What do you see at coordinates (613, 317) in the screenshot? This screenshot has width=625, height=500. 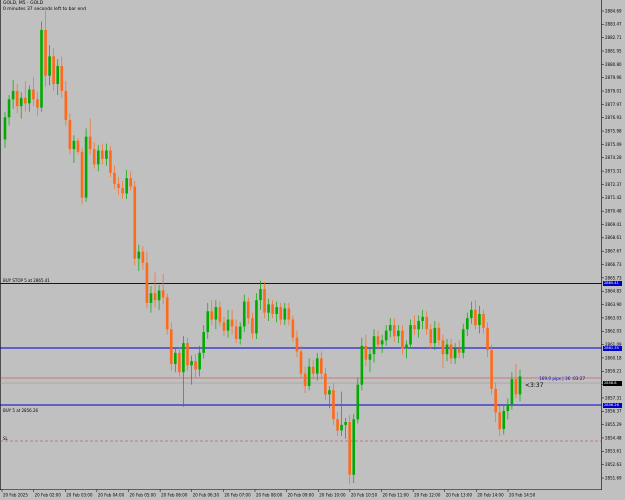 I see `price-tick-label: 2863.03` at bounding box center [613, 317].